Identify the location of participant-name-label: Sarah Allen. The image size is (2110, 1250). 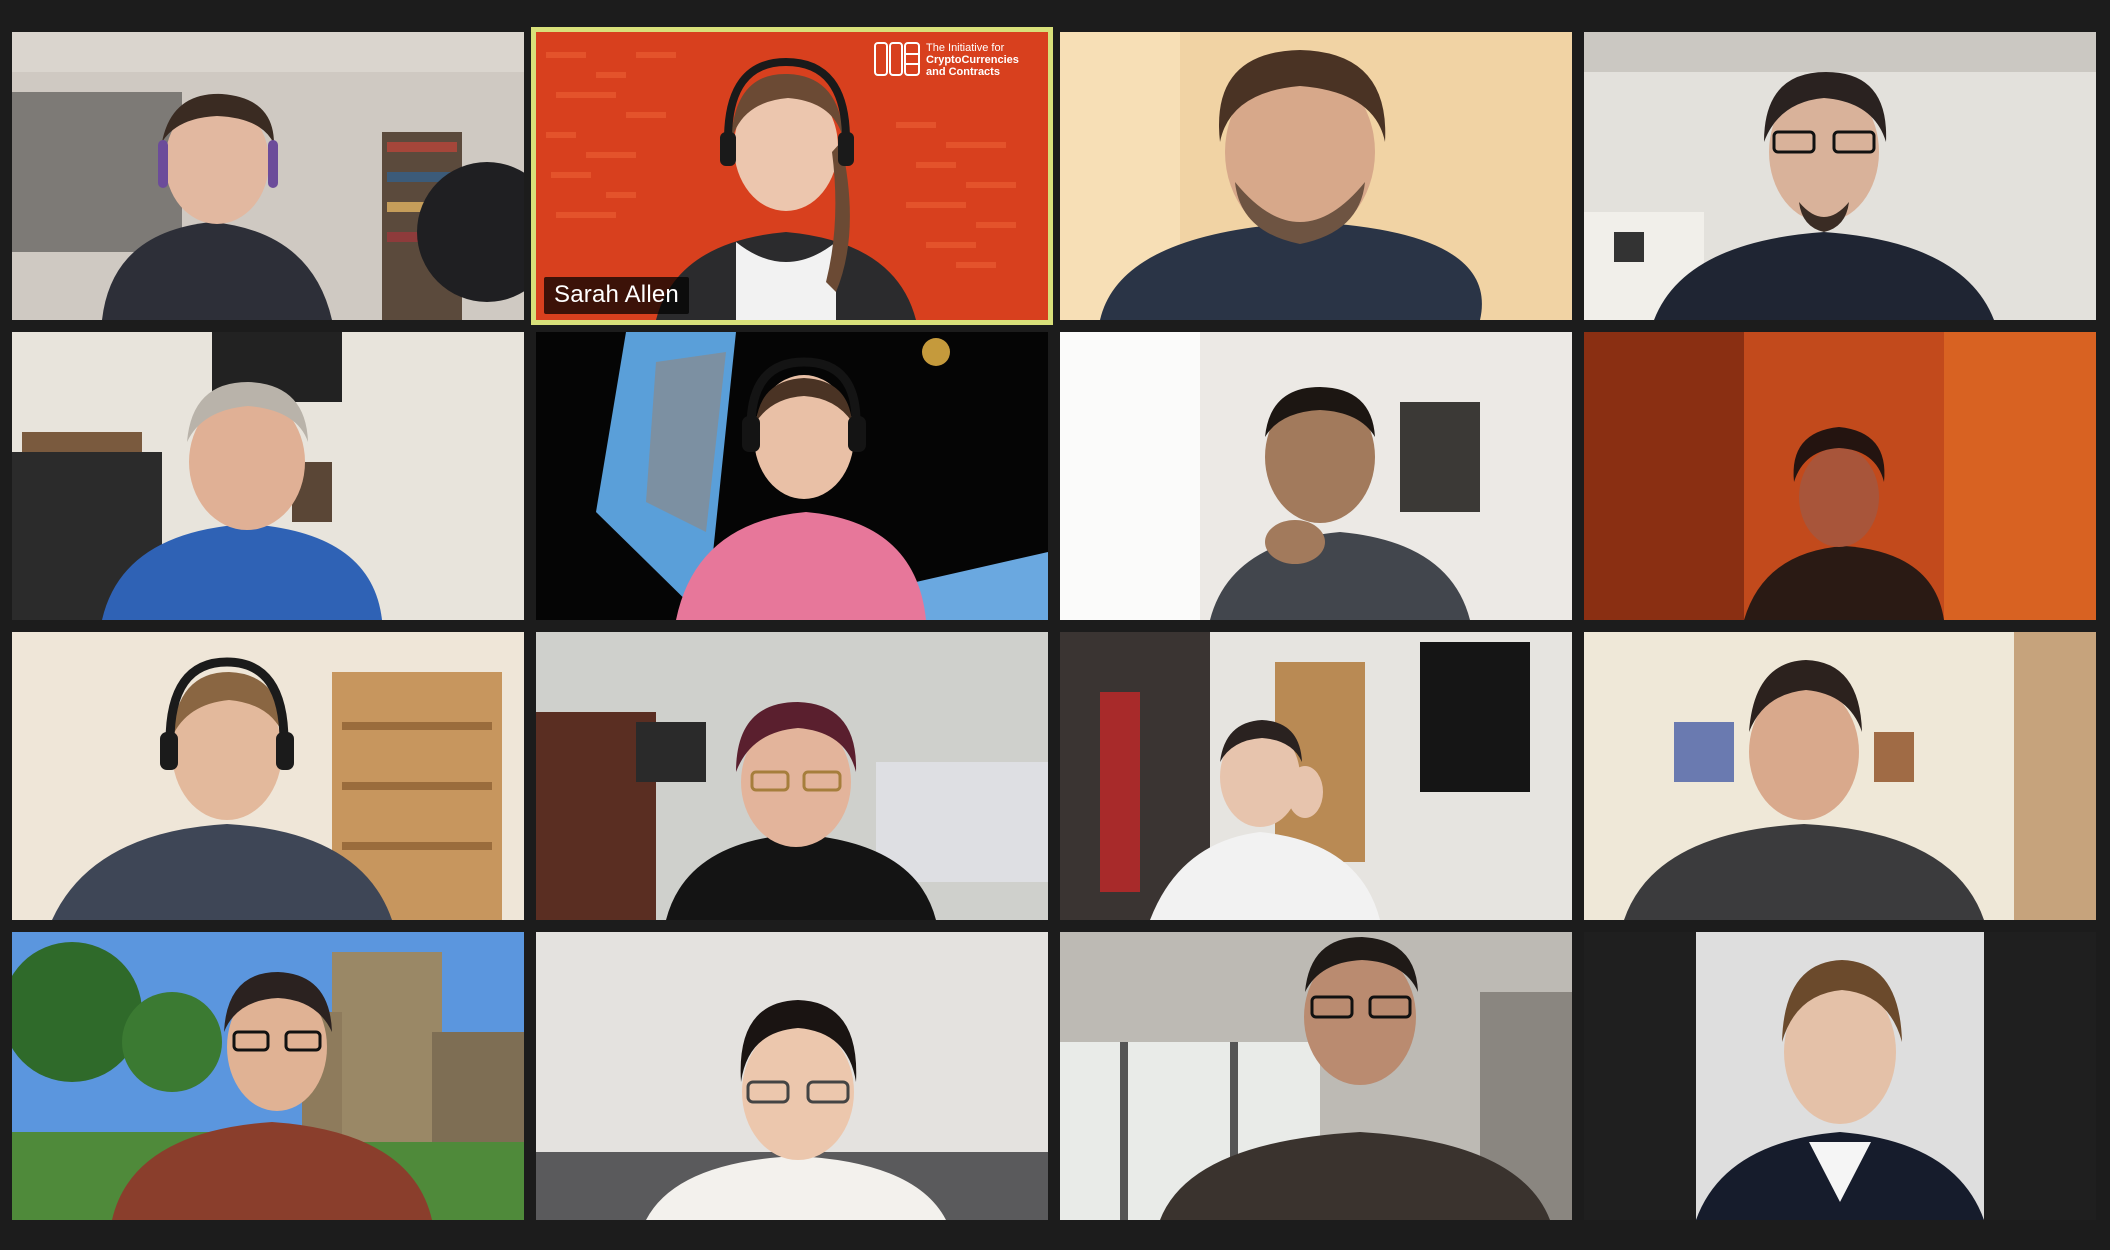
(616, 295).